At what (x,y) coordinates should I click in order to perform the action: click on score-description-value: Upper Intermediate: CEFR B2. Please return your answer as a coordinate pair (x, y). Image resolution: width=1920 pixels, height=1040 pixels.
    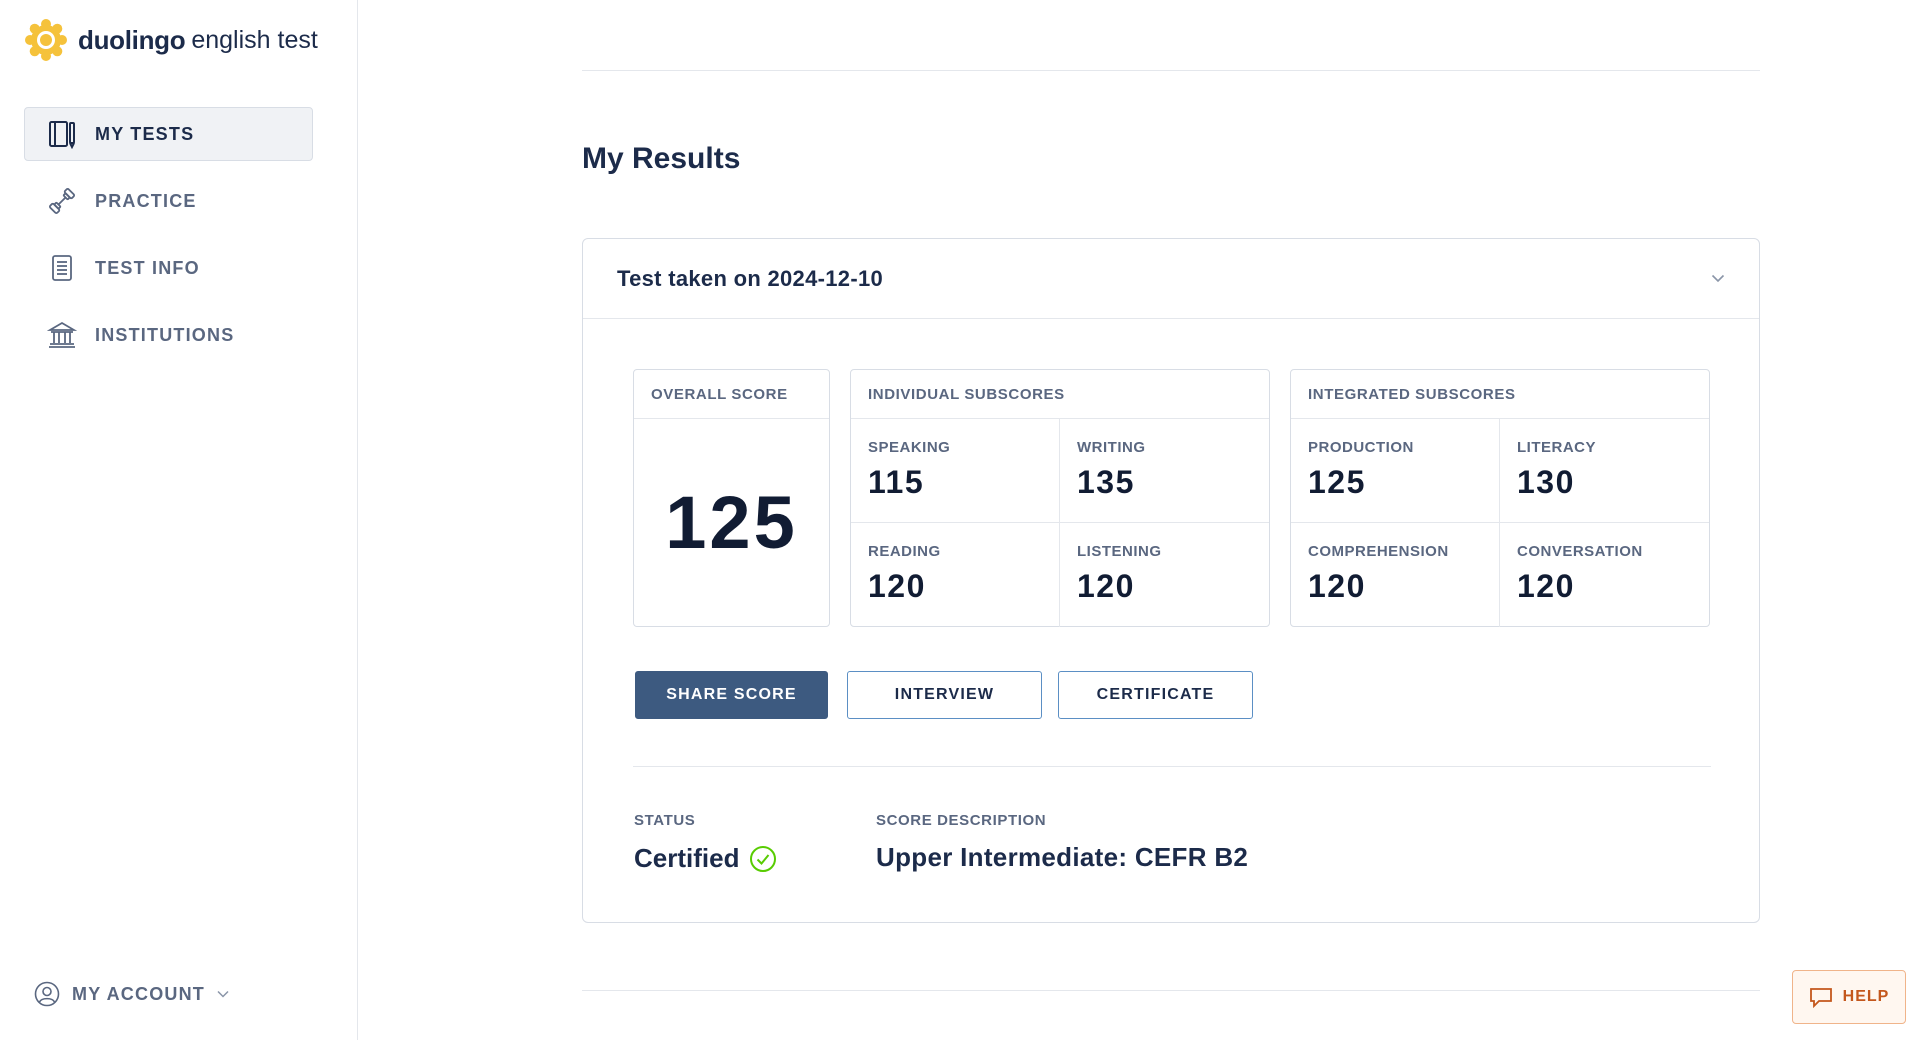
    Looking at the image, I should click on (1062, 857).